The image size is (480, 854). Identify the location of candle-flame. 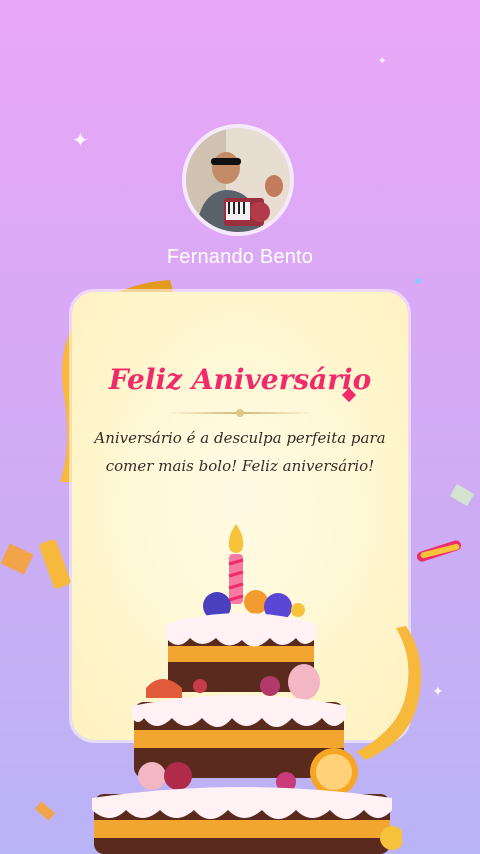
(236, 538).